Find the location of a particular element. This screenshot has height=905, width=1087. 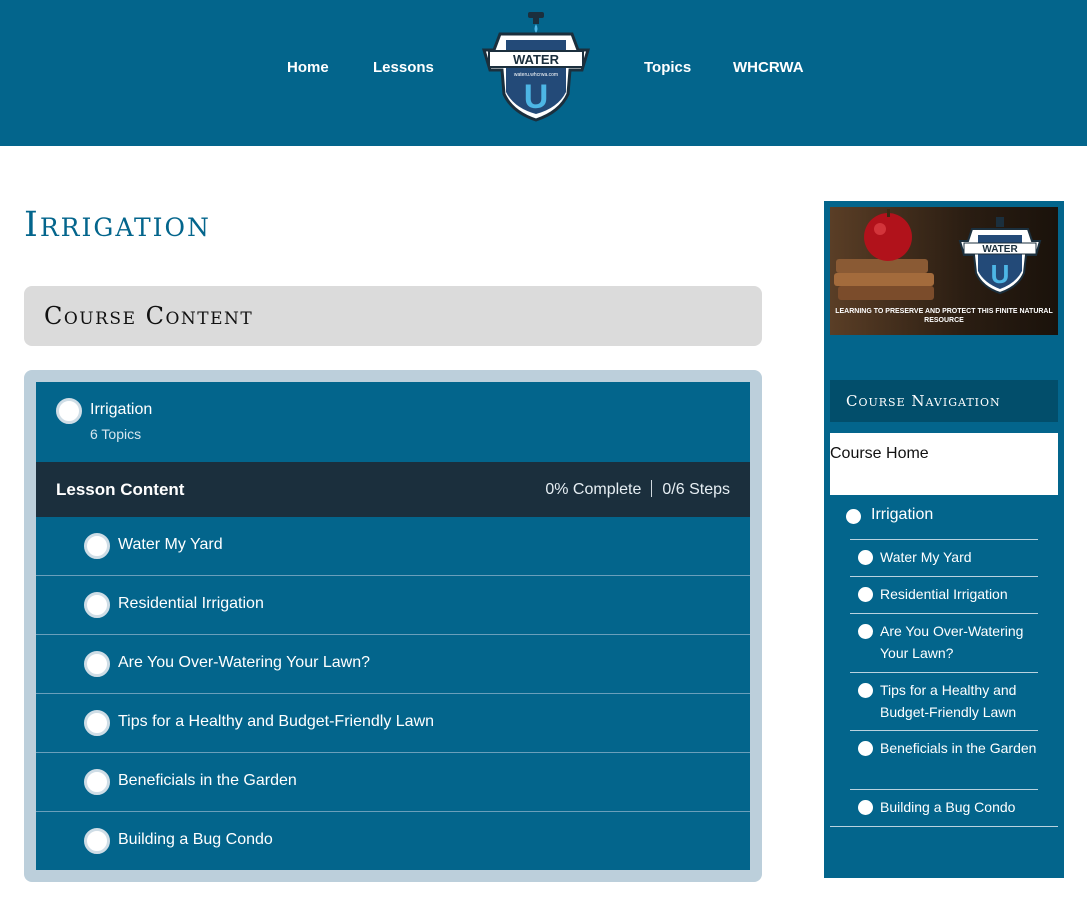

course-content-title: Course Content is located at coordinates (149, 316).